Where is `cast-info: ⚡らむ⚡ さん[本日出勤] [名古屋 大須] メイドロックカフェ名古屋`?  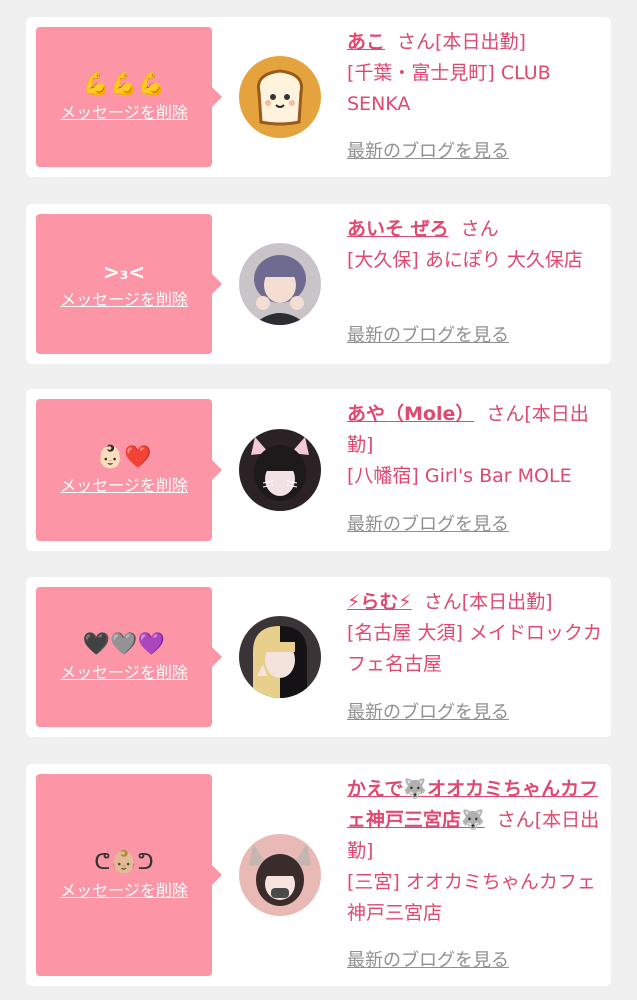
cast-info: ⚡らむ⚡ さん[本日出勤] [名古屋 大須] メイドロックカフェ名古屋 is located at coordinates (476, 633).